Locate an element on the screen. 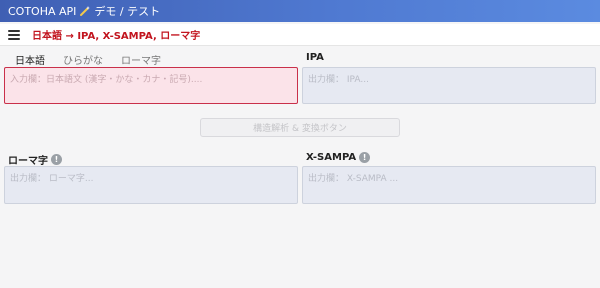 This screenshot has height=288, width=600. ipa-label-text: IPA is located at coordinates (315, 57).